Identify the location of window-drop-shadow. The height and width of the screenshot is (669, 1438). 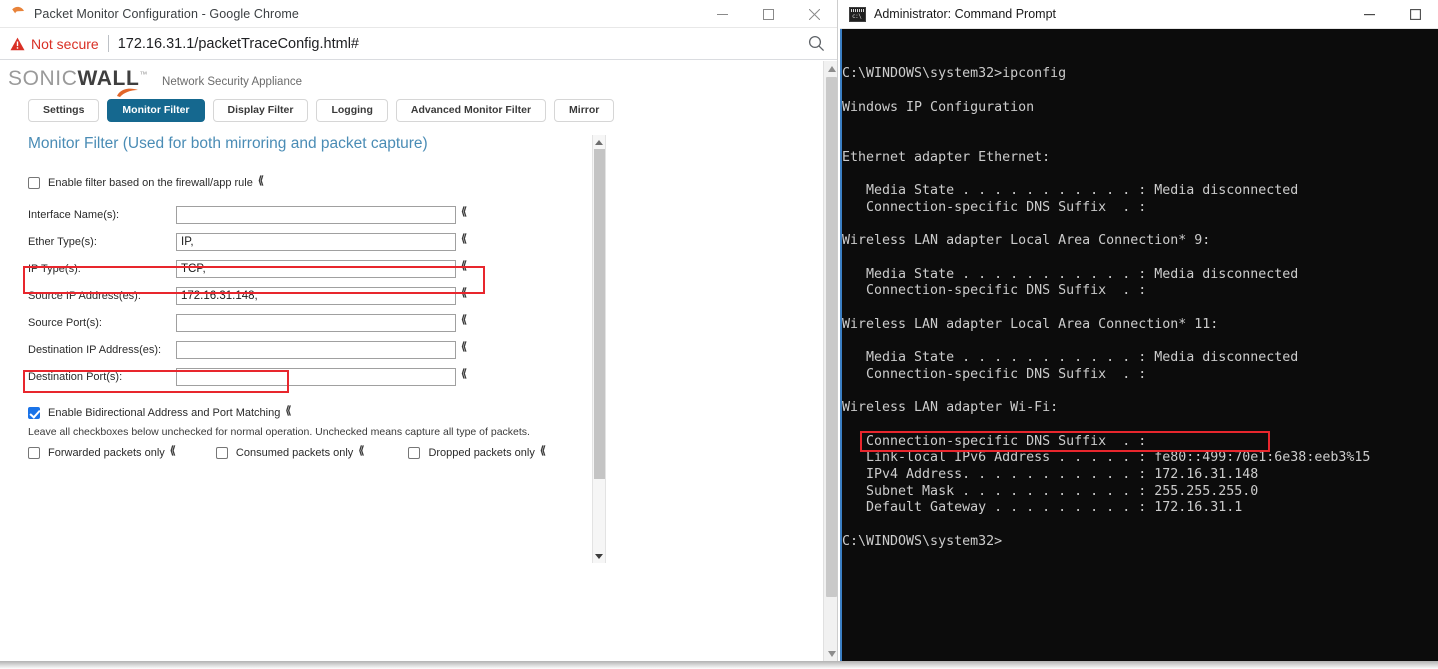
(719, 665).